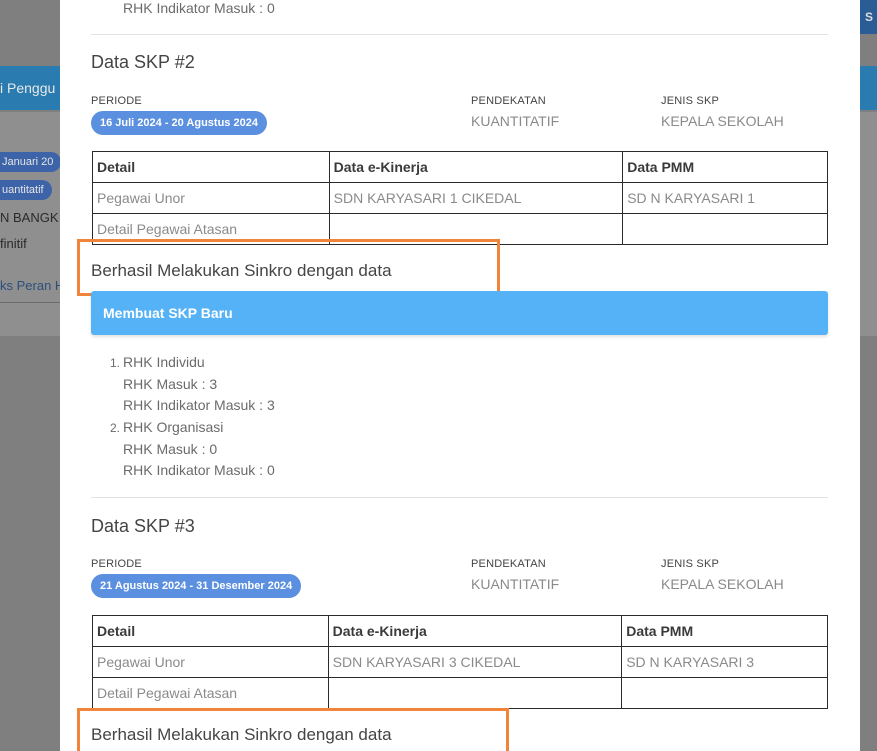 Image resolution: width=877 pixels, height=751 pixels. Describe the element at coordinates (164, 362) in the screenshot. I see `rhk-item-name: RHK Individu` at that location.